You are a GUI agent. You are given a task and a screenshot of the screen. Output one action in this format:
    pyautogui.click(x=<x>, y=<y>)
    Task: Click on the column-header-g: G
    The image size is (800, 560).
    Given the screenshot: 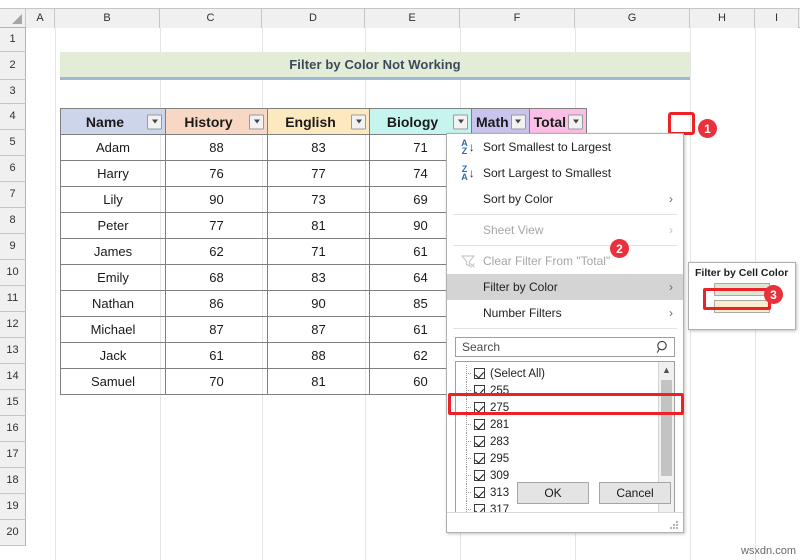 What is the action you would take?
    pyautogui.click(x=632, y=18)
    